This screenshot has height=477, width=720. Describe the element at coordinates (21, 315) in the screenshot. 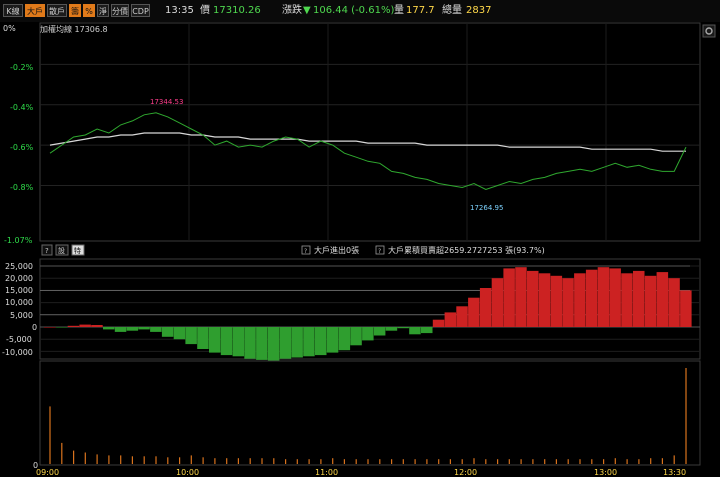

I see `y-tick-big-4: 5,000` at that location.